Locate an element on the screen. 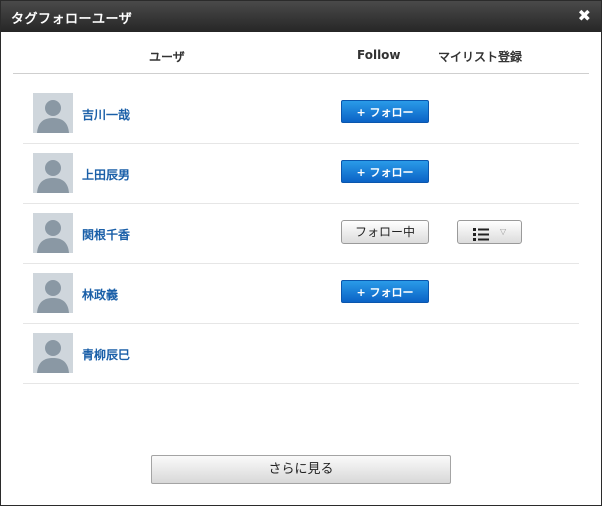  user-row: 青柳辰巳 is located at coordinates (301, 353).